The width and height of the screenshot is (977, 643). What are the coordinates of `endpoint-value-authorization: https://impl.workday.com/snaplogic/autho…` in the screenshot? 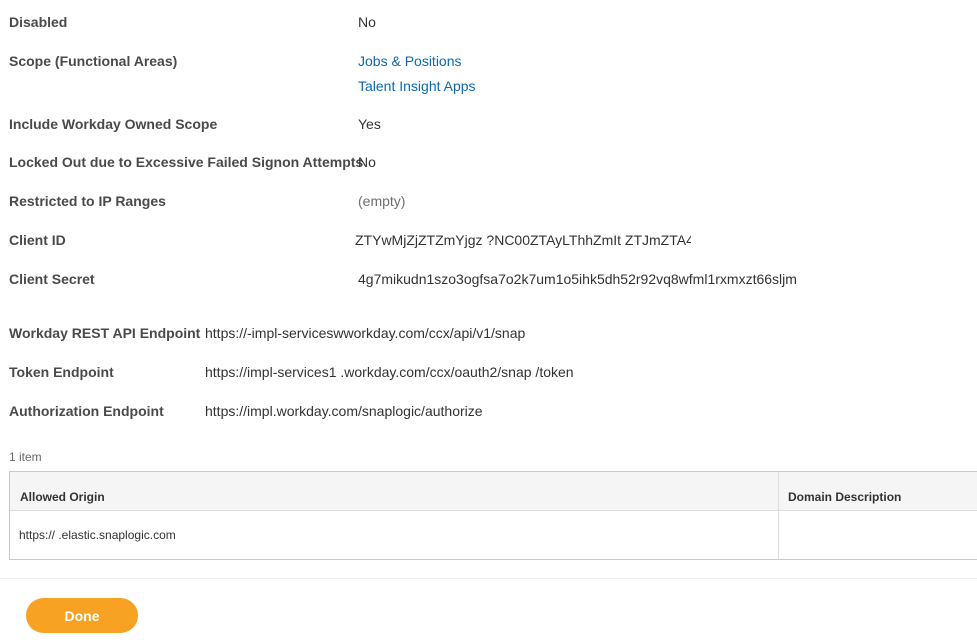 It's located at (344, 411).